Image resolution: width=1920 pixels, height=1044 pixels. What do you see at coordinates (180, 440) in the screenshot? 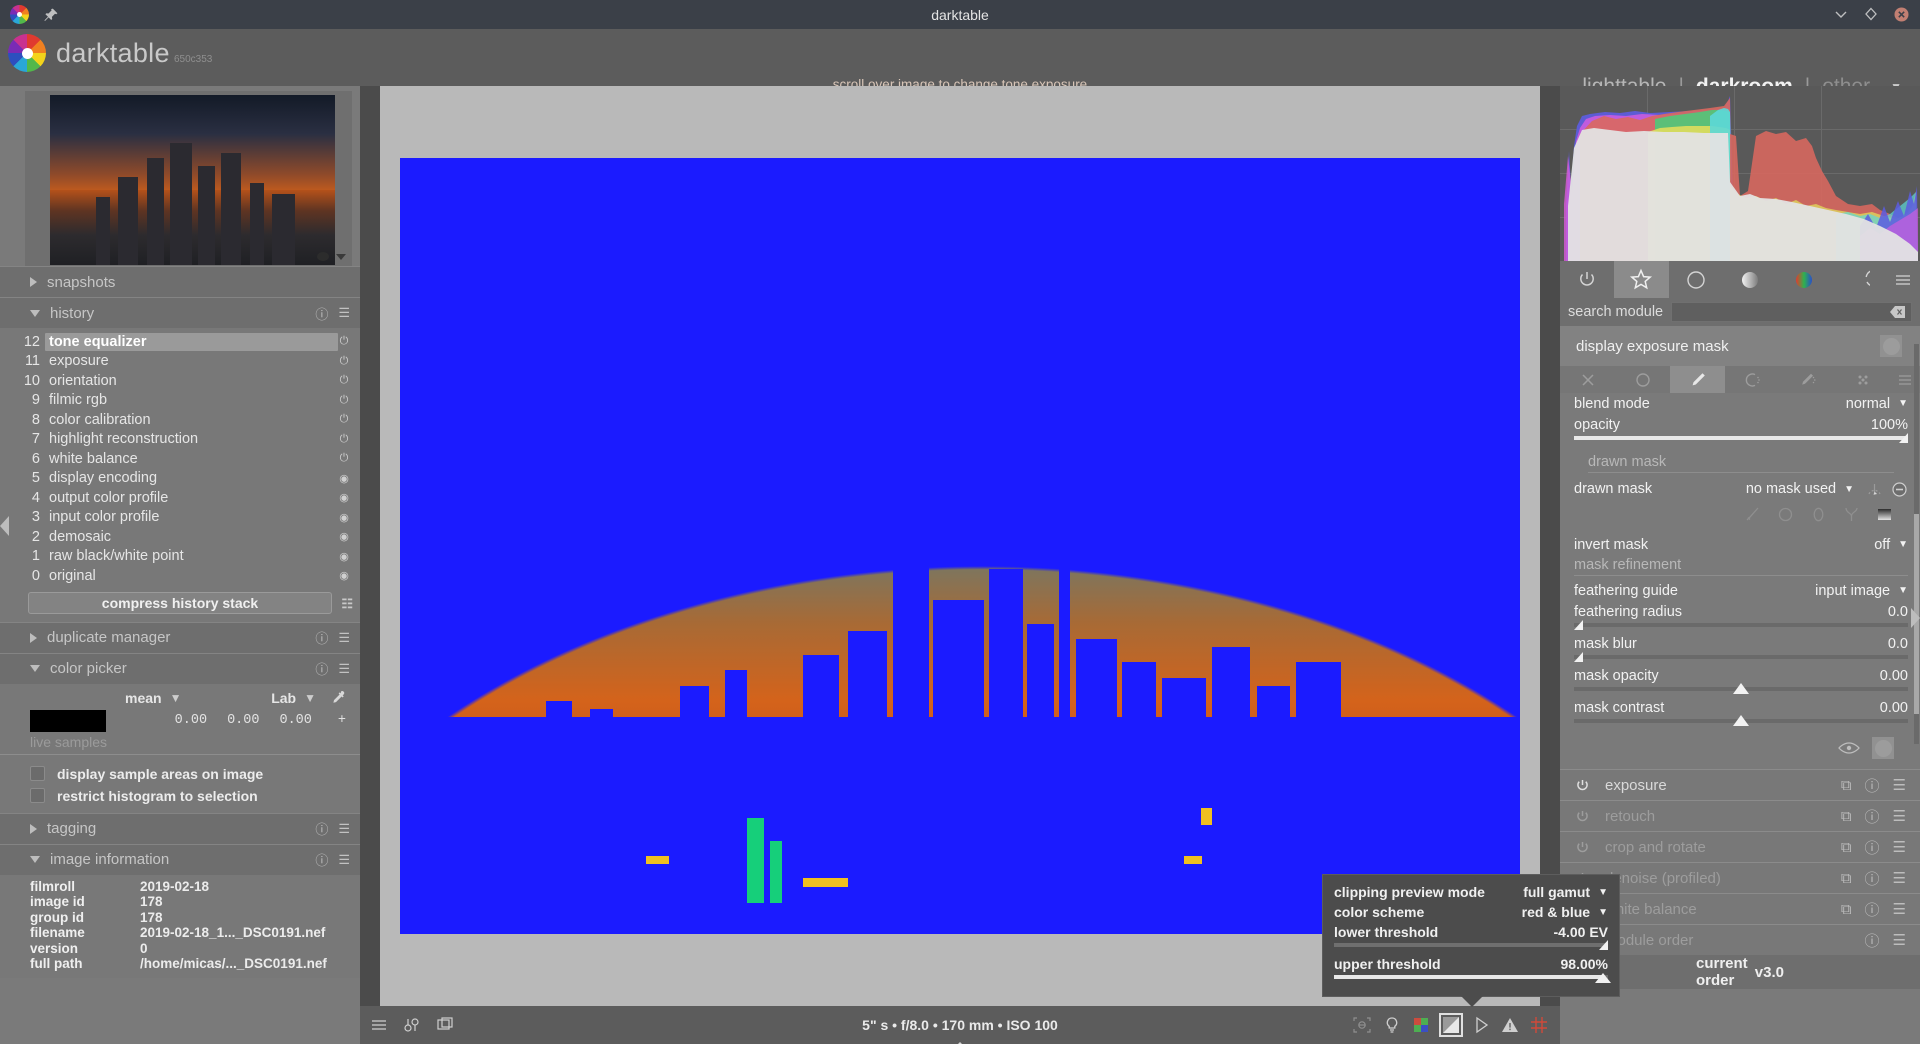
I see `history-item-highlight-reconstruction: 7 highlight reconstruction ⏻` at bounding box center [180, 440].